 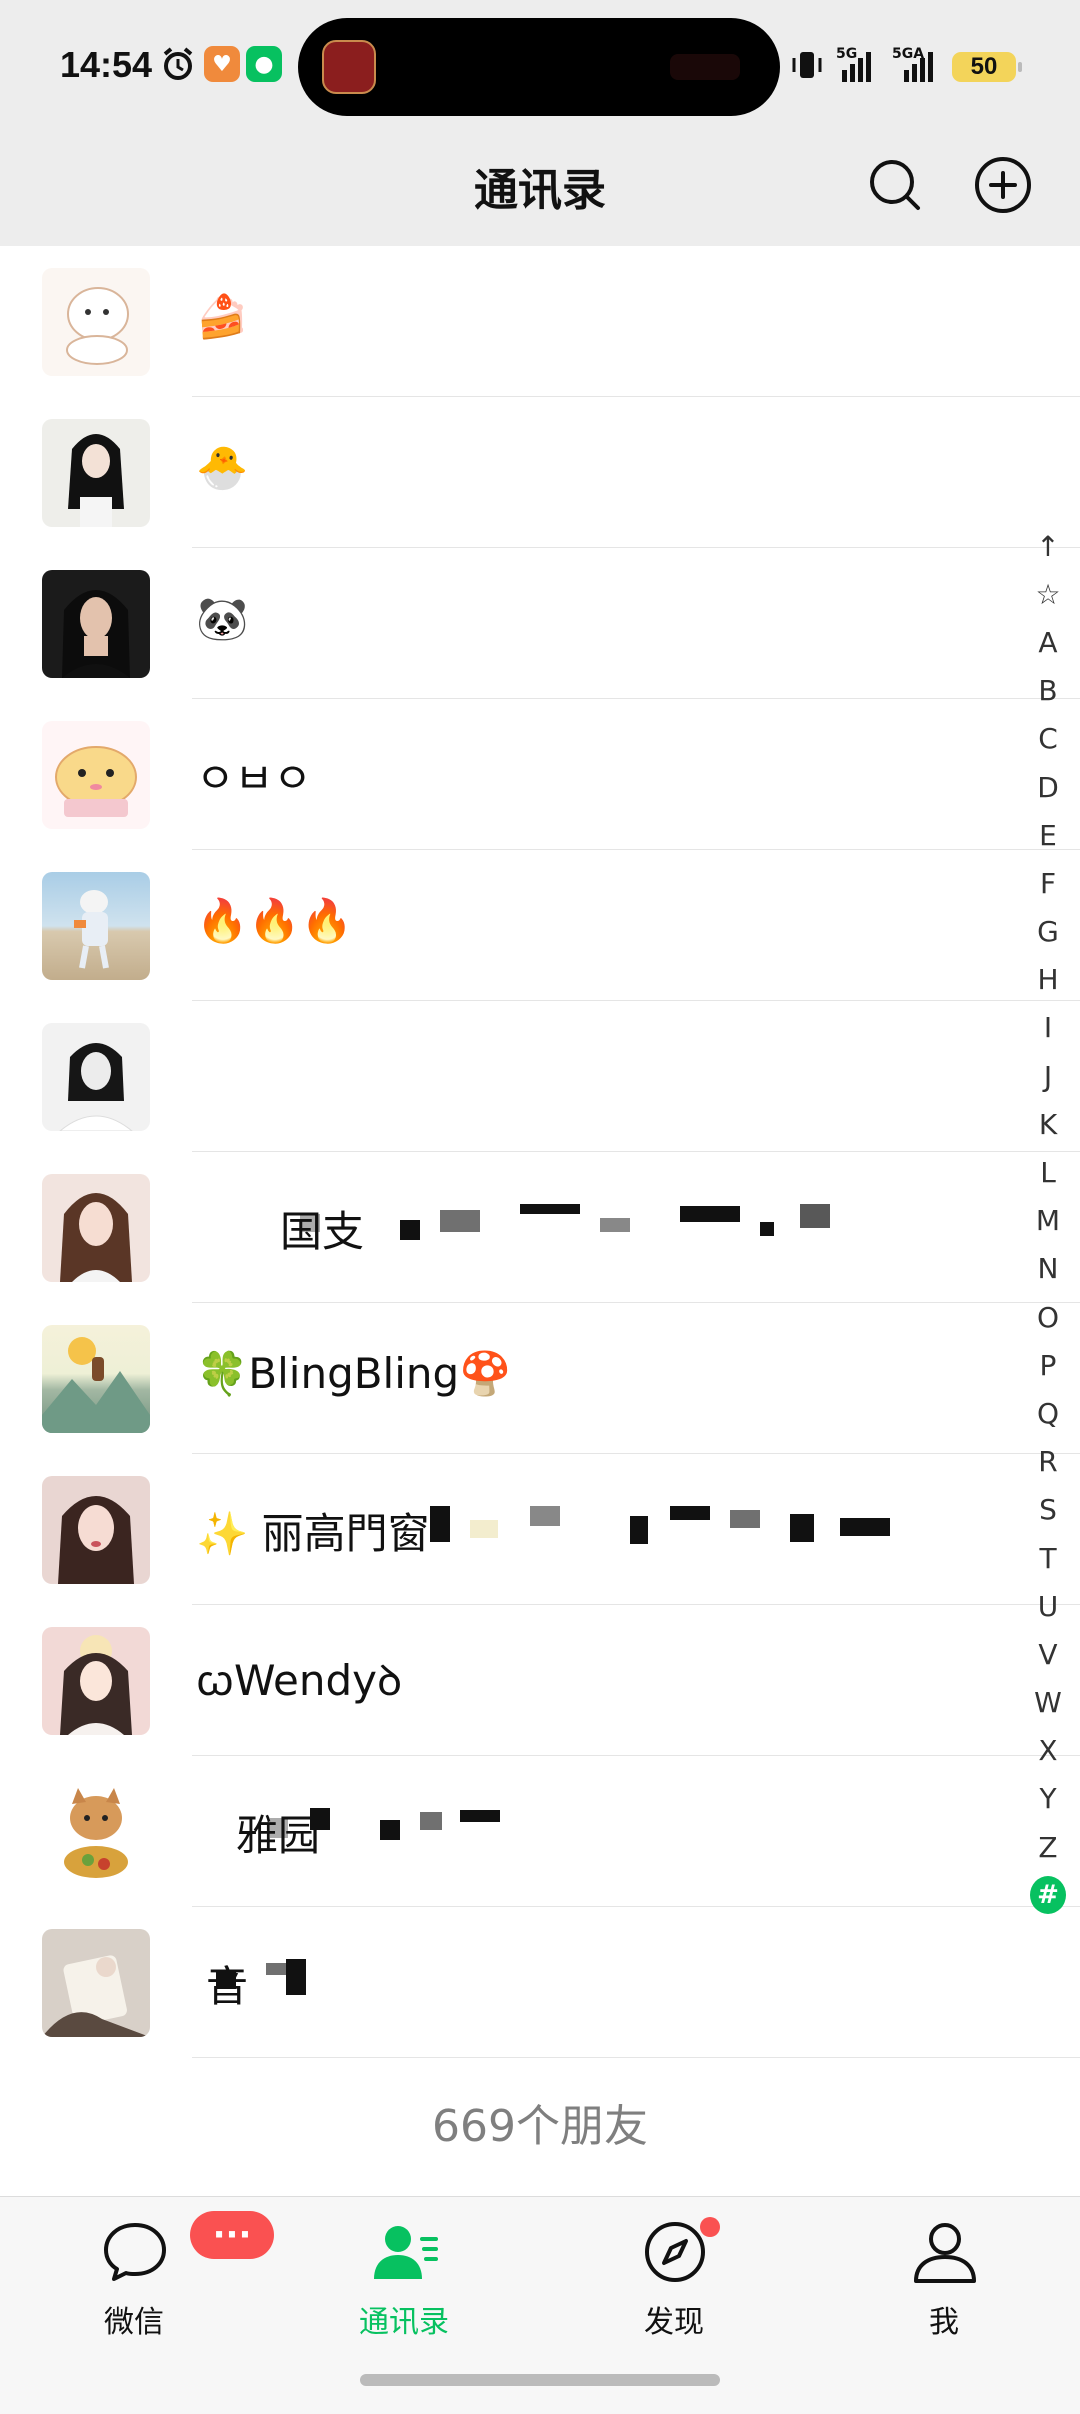 I want to click on index-item: K, so click(x=1048, y=1124).